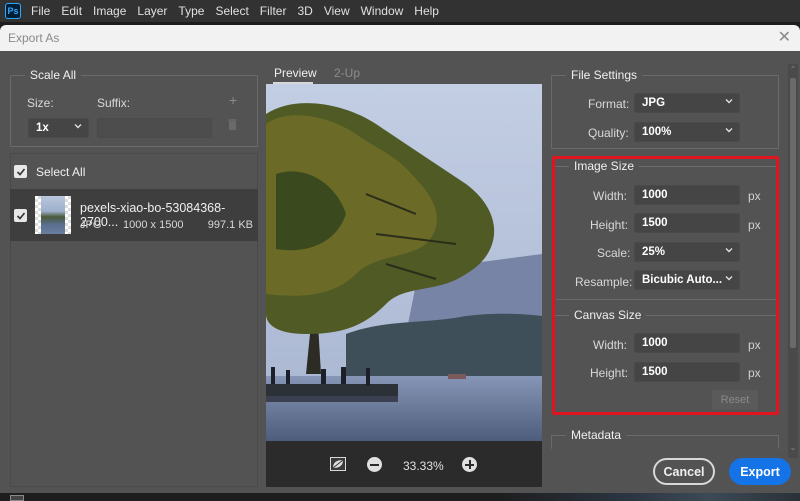 This screenshot has height=501, width=800. Describe the element at coordinates (304, 11) in the screenshot. I see `menu-3d: 3D` at that location.